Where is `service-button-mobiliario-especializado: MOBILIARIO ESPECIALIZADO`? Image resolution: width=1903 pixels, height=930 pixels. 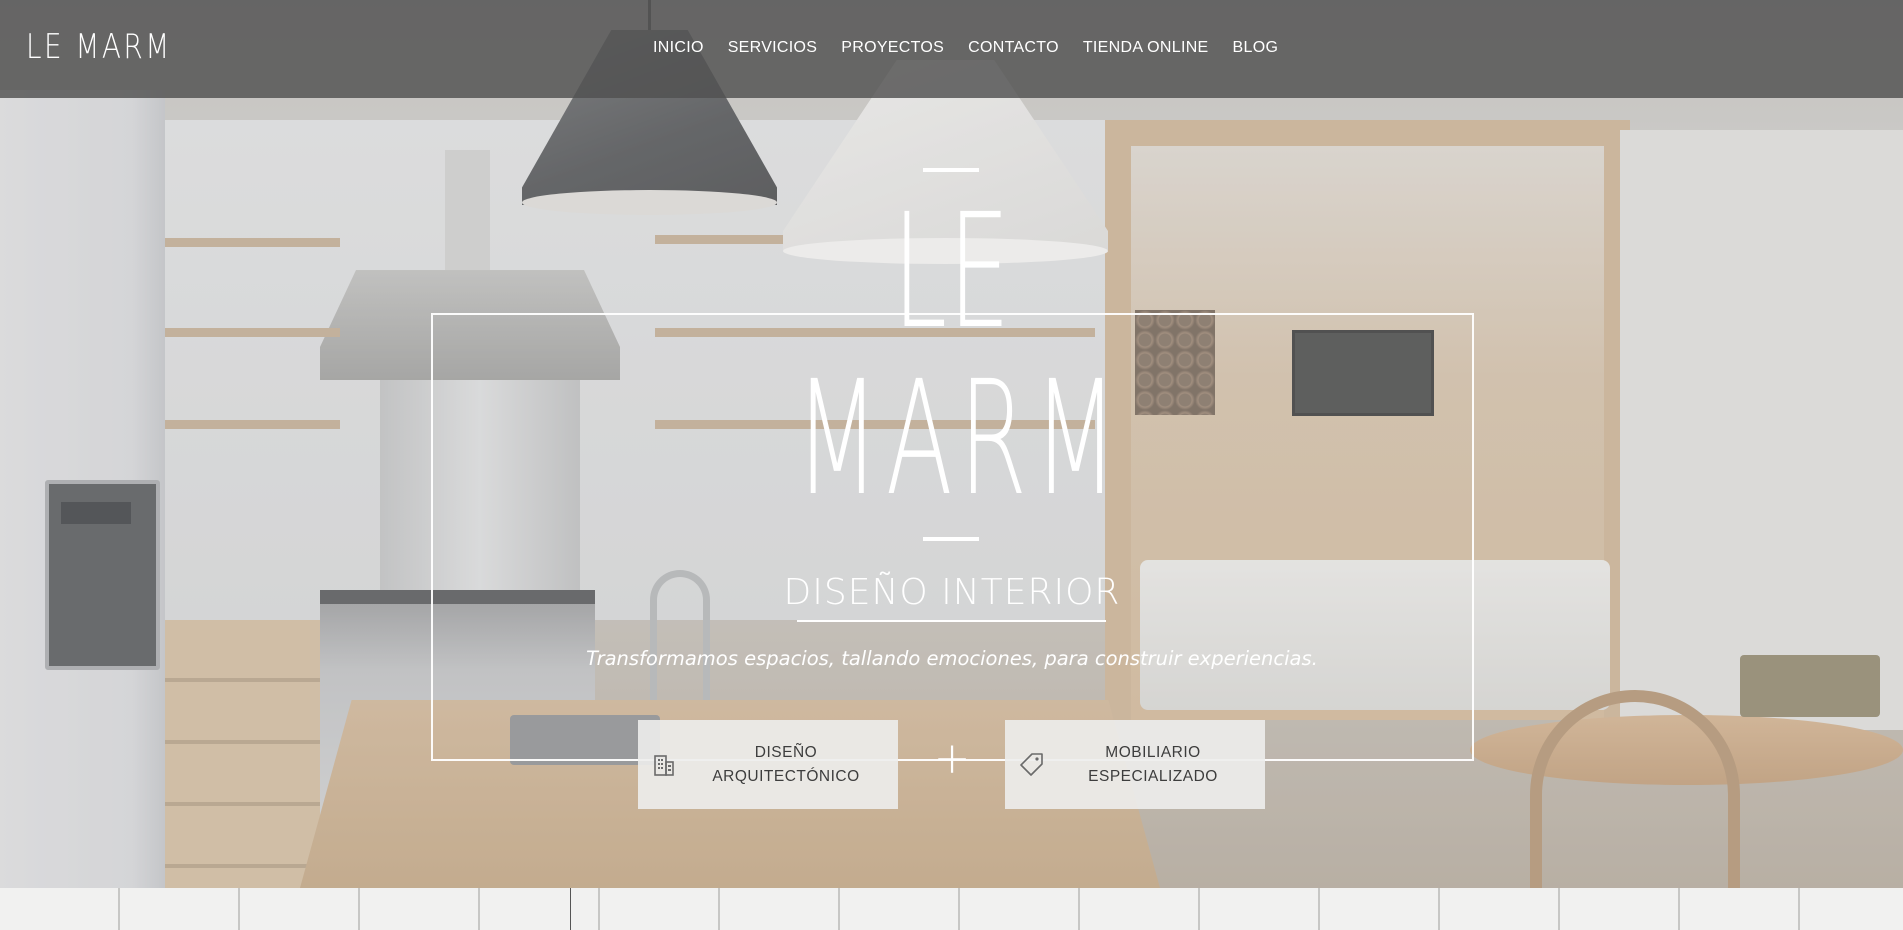 service-button-mobiliario-especializado: MOBILIARIO ESPECIALIZADO is located at coordinates (1135, 764).